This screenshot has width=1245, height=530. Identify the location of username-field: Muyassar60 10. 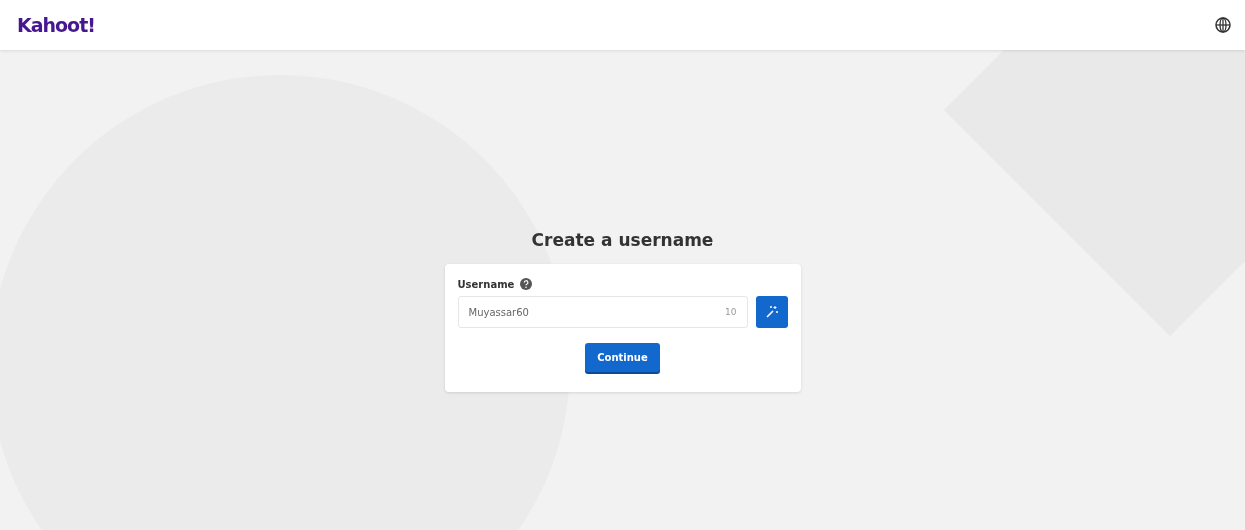
(602, 312).